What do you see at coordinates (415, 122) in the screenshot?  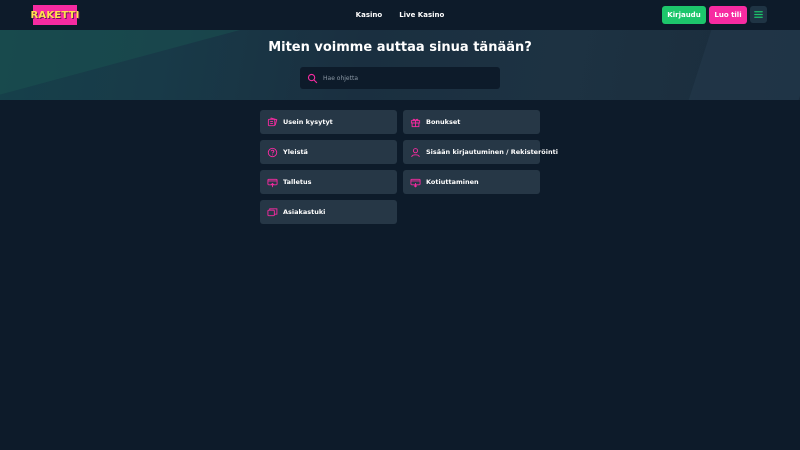 I see `gift-icon` at bounding box center [415, 122].